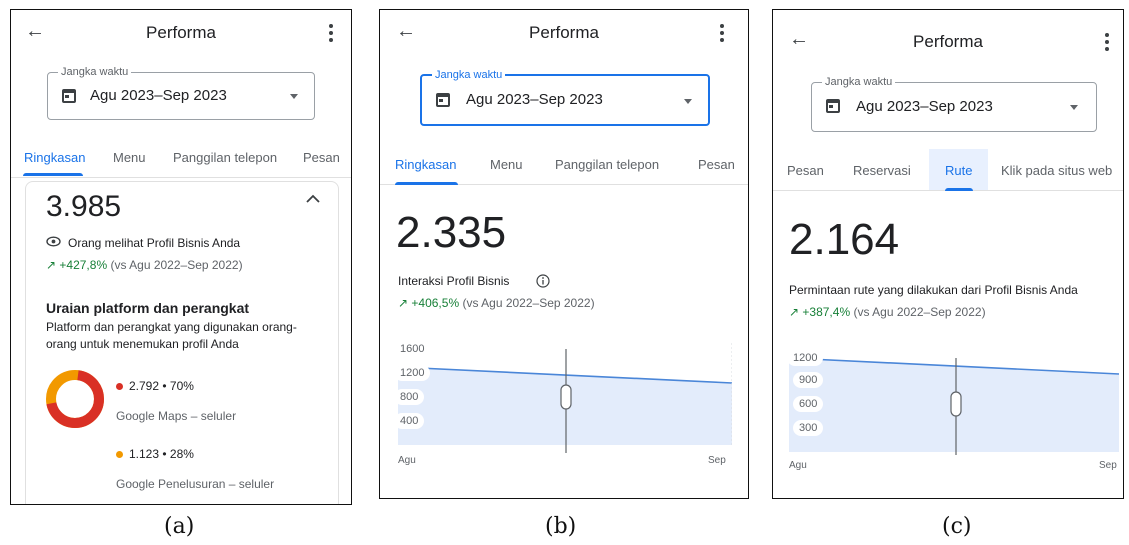 This screenshot has height=545, width=1129. Describe the element at coordinates (844, 239) in the screenshot. I see `metric-value: 2.164` at that location.